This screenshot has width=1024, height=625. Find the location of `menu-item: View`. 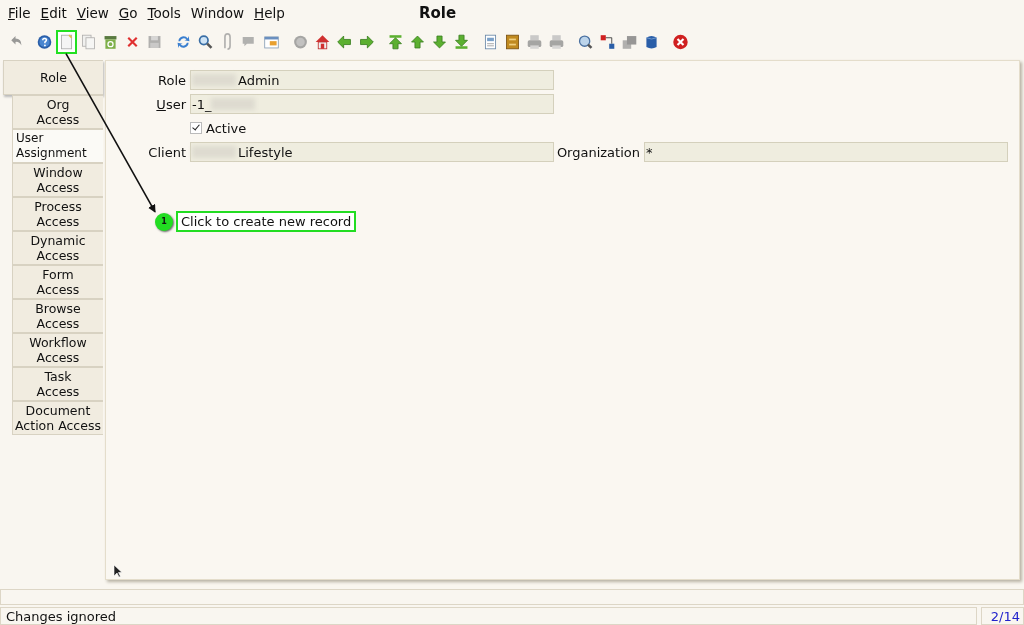

menu-item: View is located at coordinates (92, 12).